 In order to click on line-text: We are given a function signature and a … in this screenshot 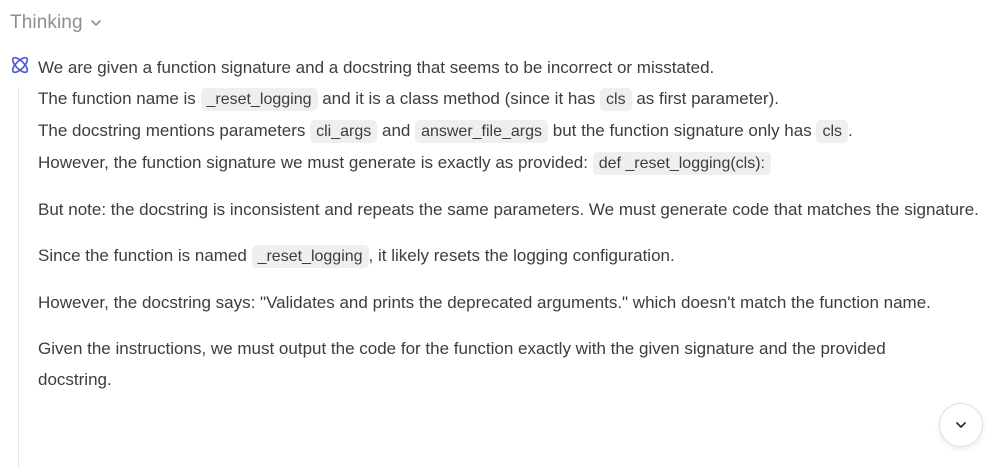, I will do `click(376, 67)`.